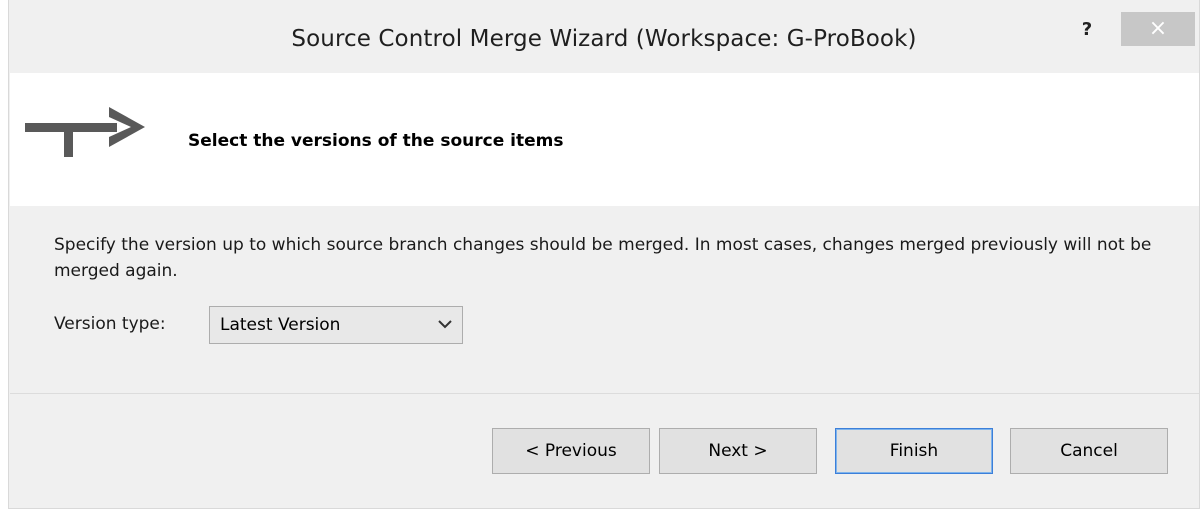 The height and width of the screenshot is (510, 1201). I want to click on finish-button: Finish, so click(914, 451).